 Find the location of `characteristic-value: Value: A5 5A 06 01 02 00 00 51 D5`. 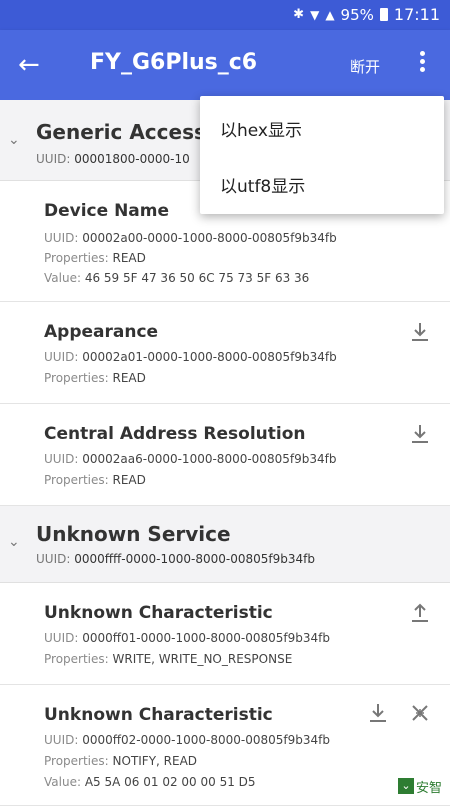

characteristic-value: Value: A5 5A 06 01 02 00 00 51 D5 is located at coordinates (150, 782).